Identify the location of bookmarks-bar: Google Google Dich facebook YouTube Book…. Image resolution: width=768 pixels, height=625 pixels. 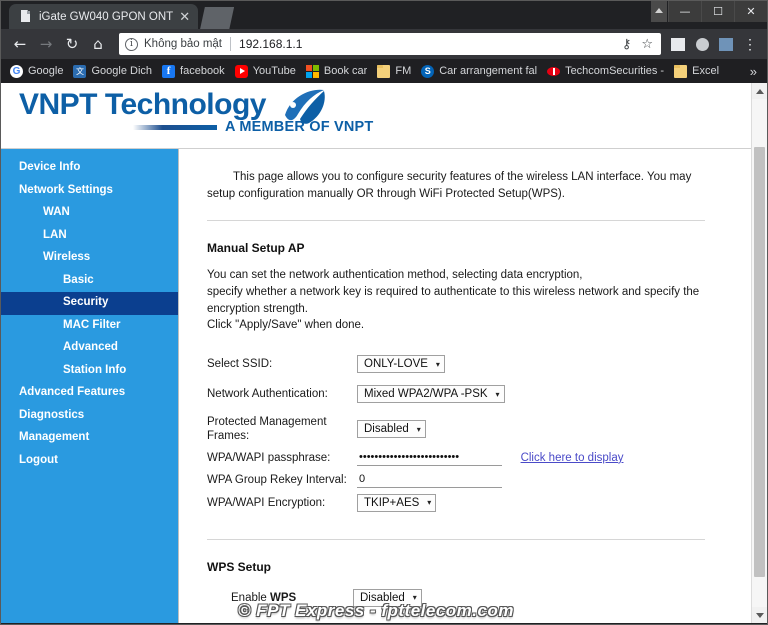
(384, 71).